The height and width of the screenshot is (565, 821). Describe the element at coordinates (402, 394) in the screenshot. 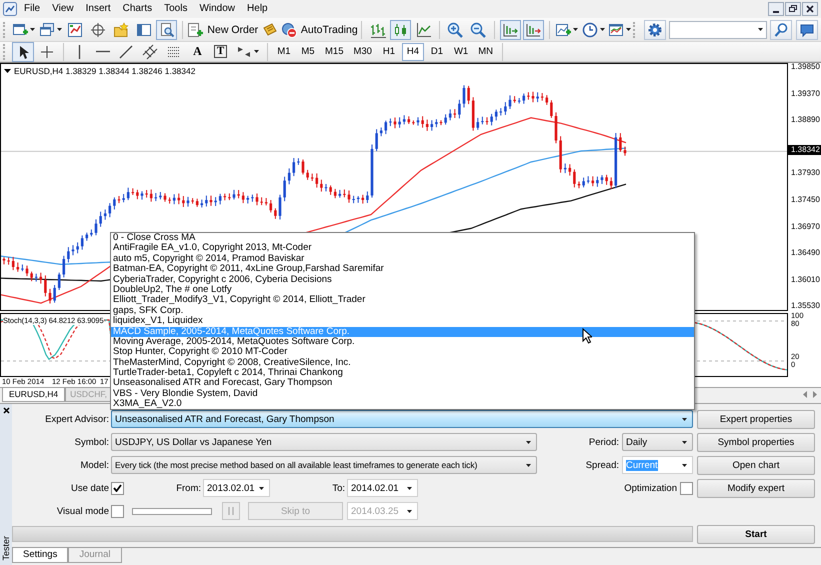

I see `expert-option: VBS - Very Blondie System, David` at that location.